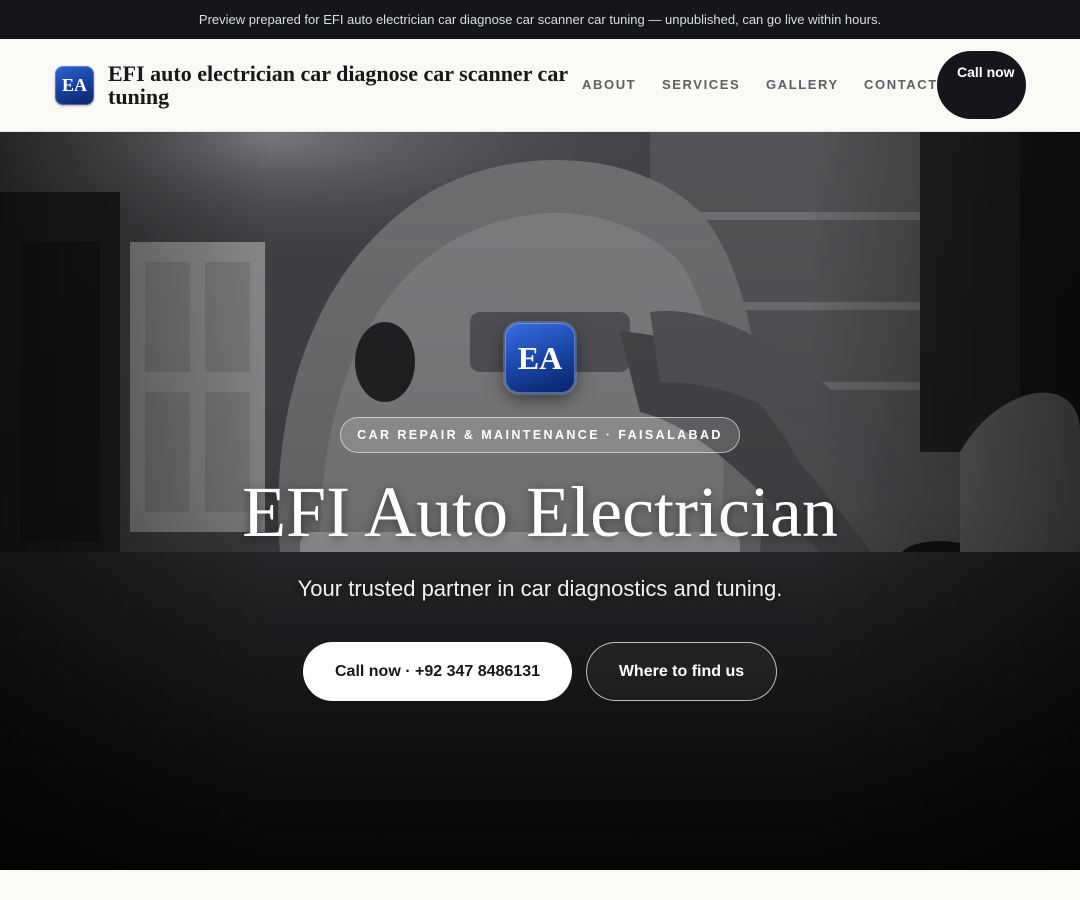  What do you see at coordinates (681, 671) in the screenshot?
I see `where-to-find-us-button: Where to find us` at bounding box center [681, 671].